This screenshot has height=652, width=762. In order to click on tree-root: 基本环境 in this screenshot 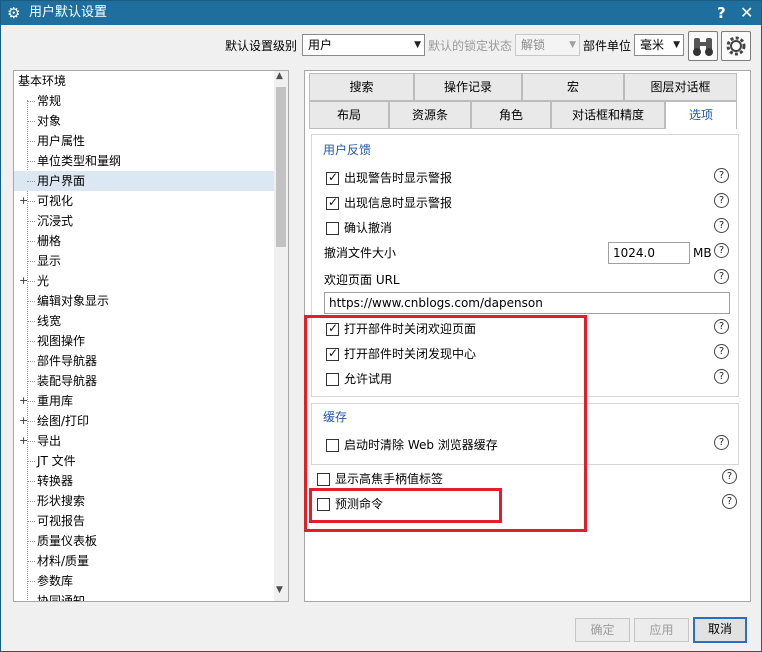, I will do `click(145, 81)`.